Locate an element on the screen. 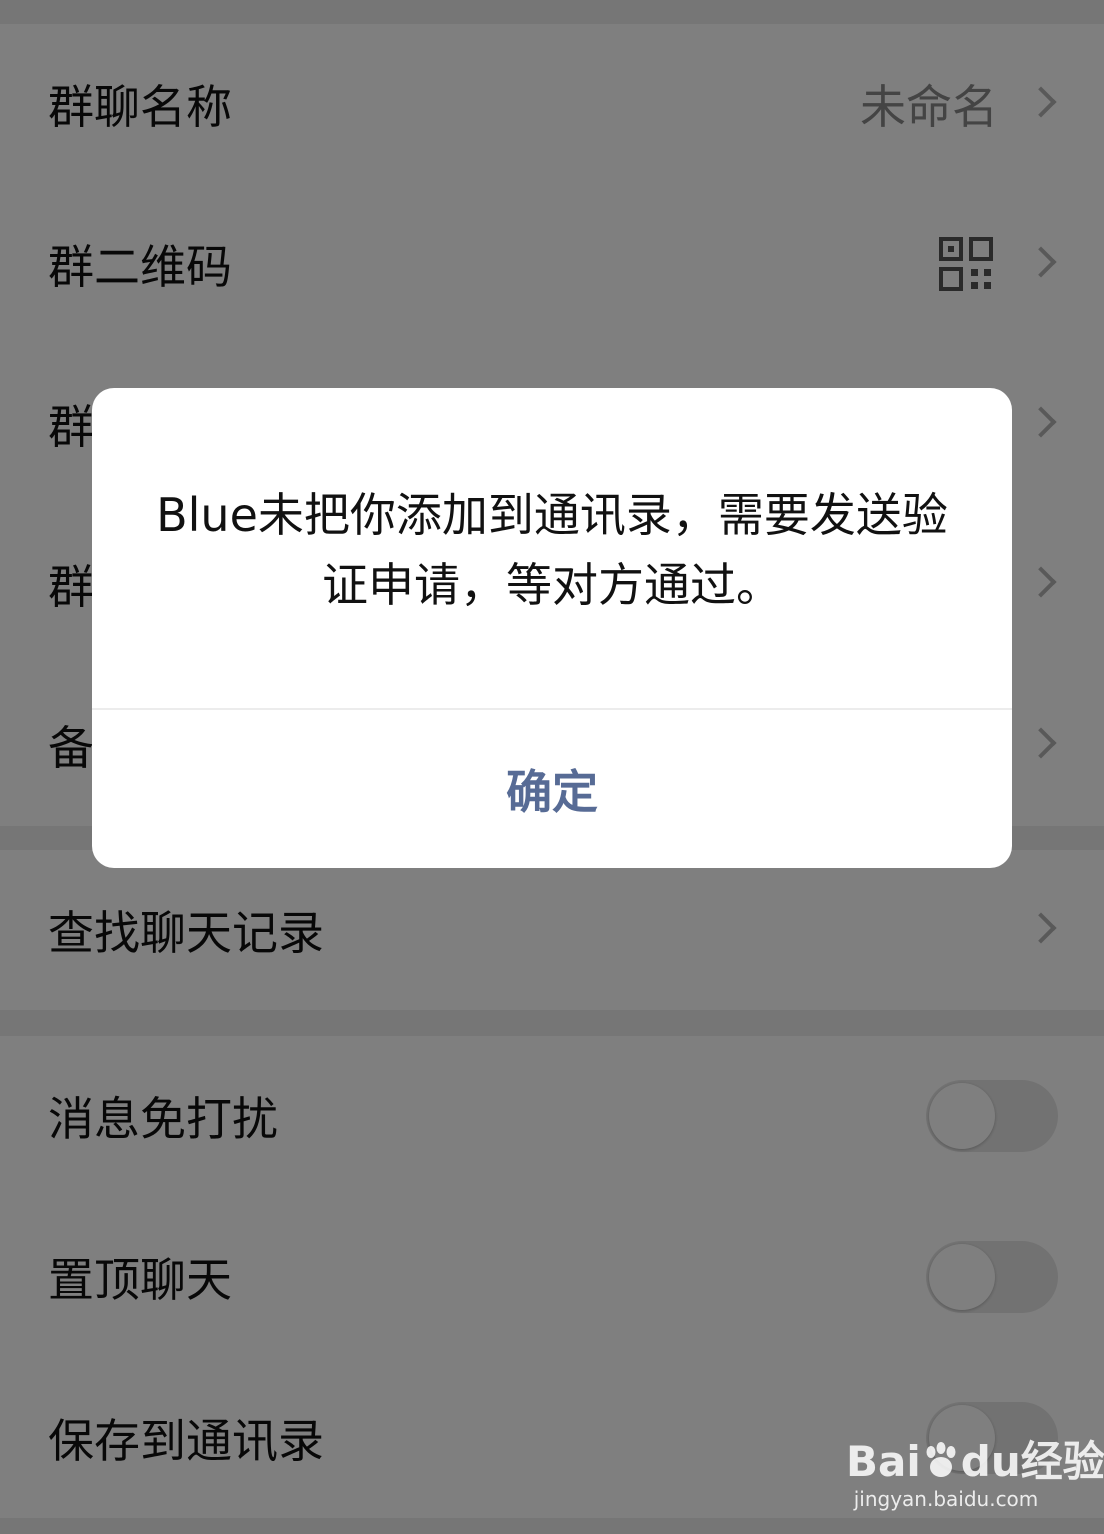 The width and height of the screenshot is (1104, 1534). baidu-paw-icon is located at coordinates (941, 1459).